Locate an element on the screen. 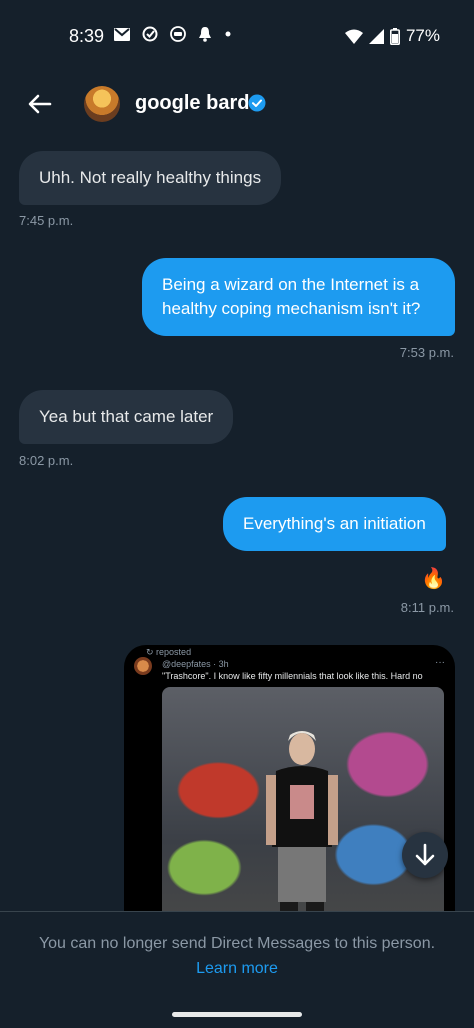 The width and height of the screenshot is (474, 1028). avatar is located at coordinates (102, 104).